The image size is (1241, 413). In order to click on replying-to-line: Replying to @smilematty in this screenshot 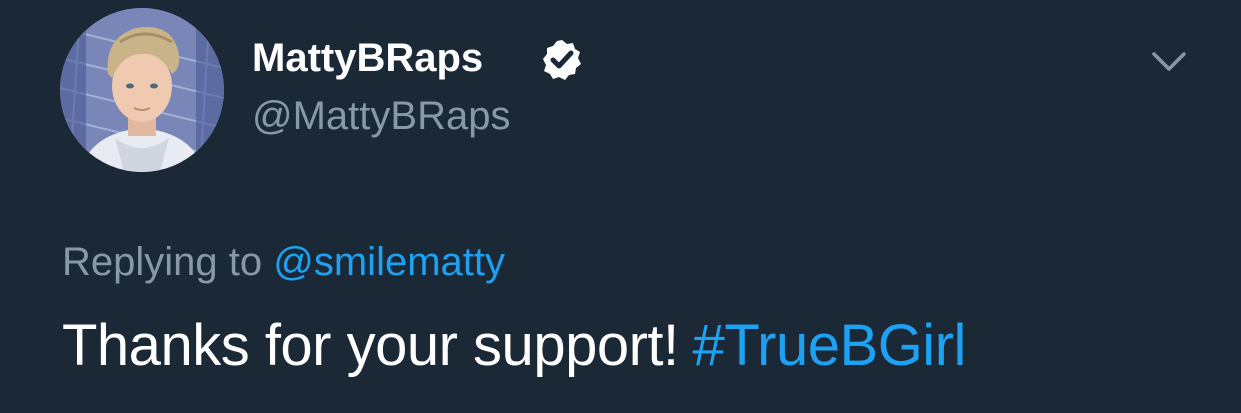, I will do `click(283, 262)`.